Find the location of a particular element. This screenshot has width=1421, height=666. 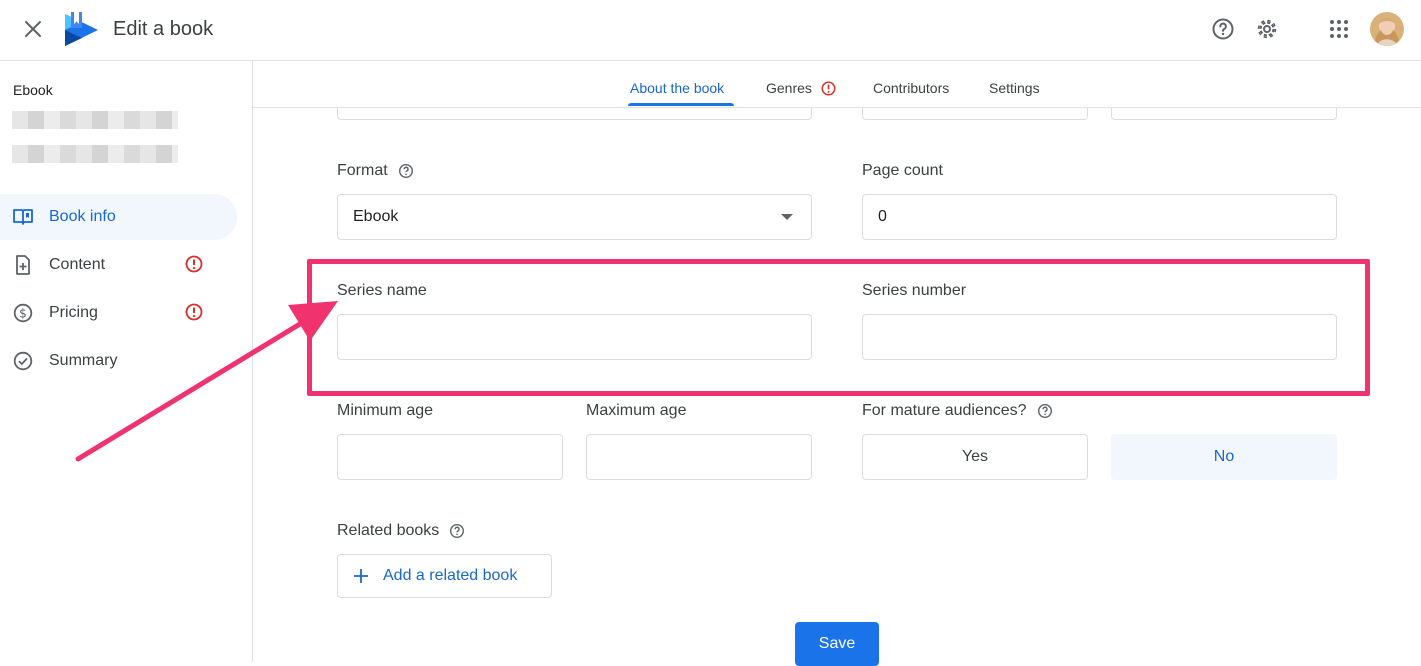

tab-label: Genres is located at coordinates (789, 88).